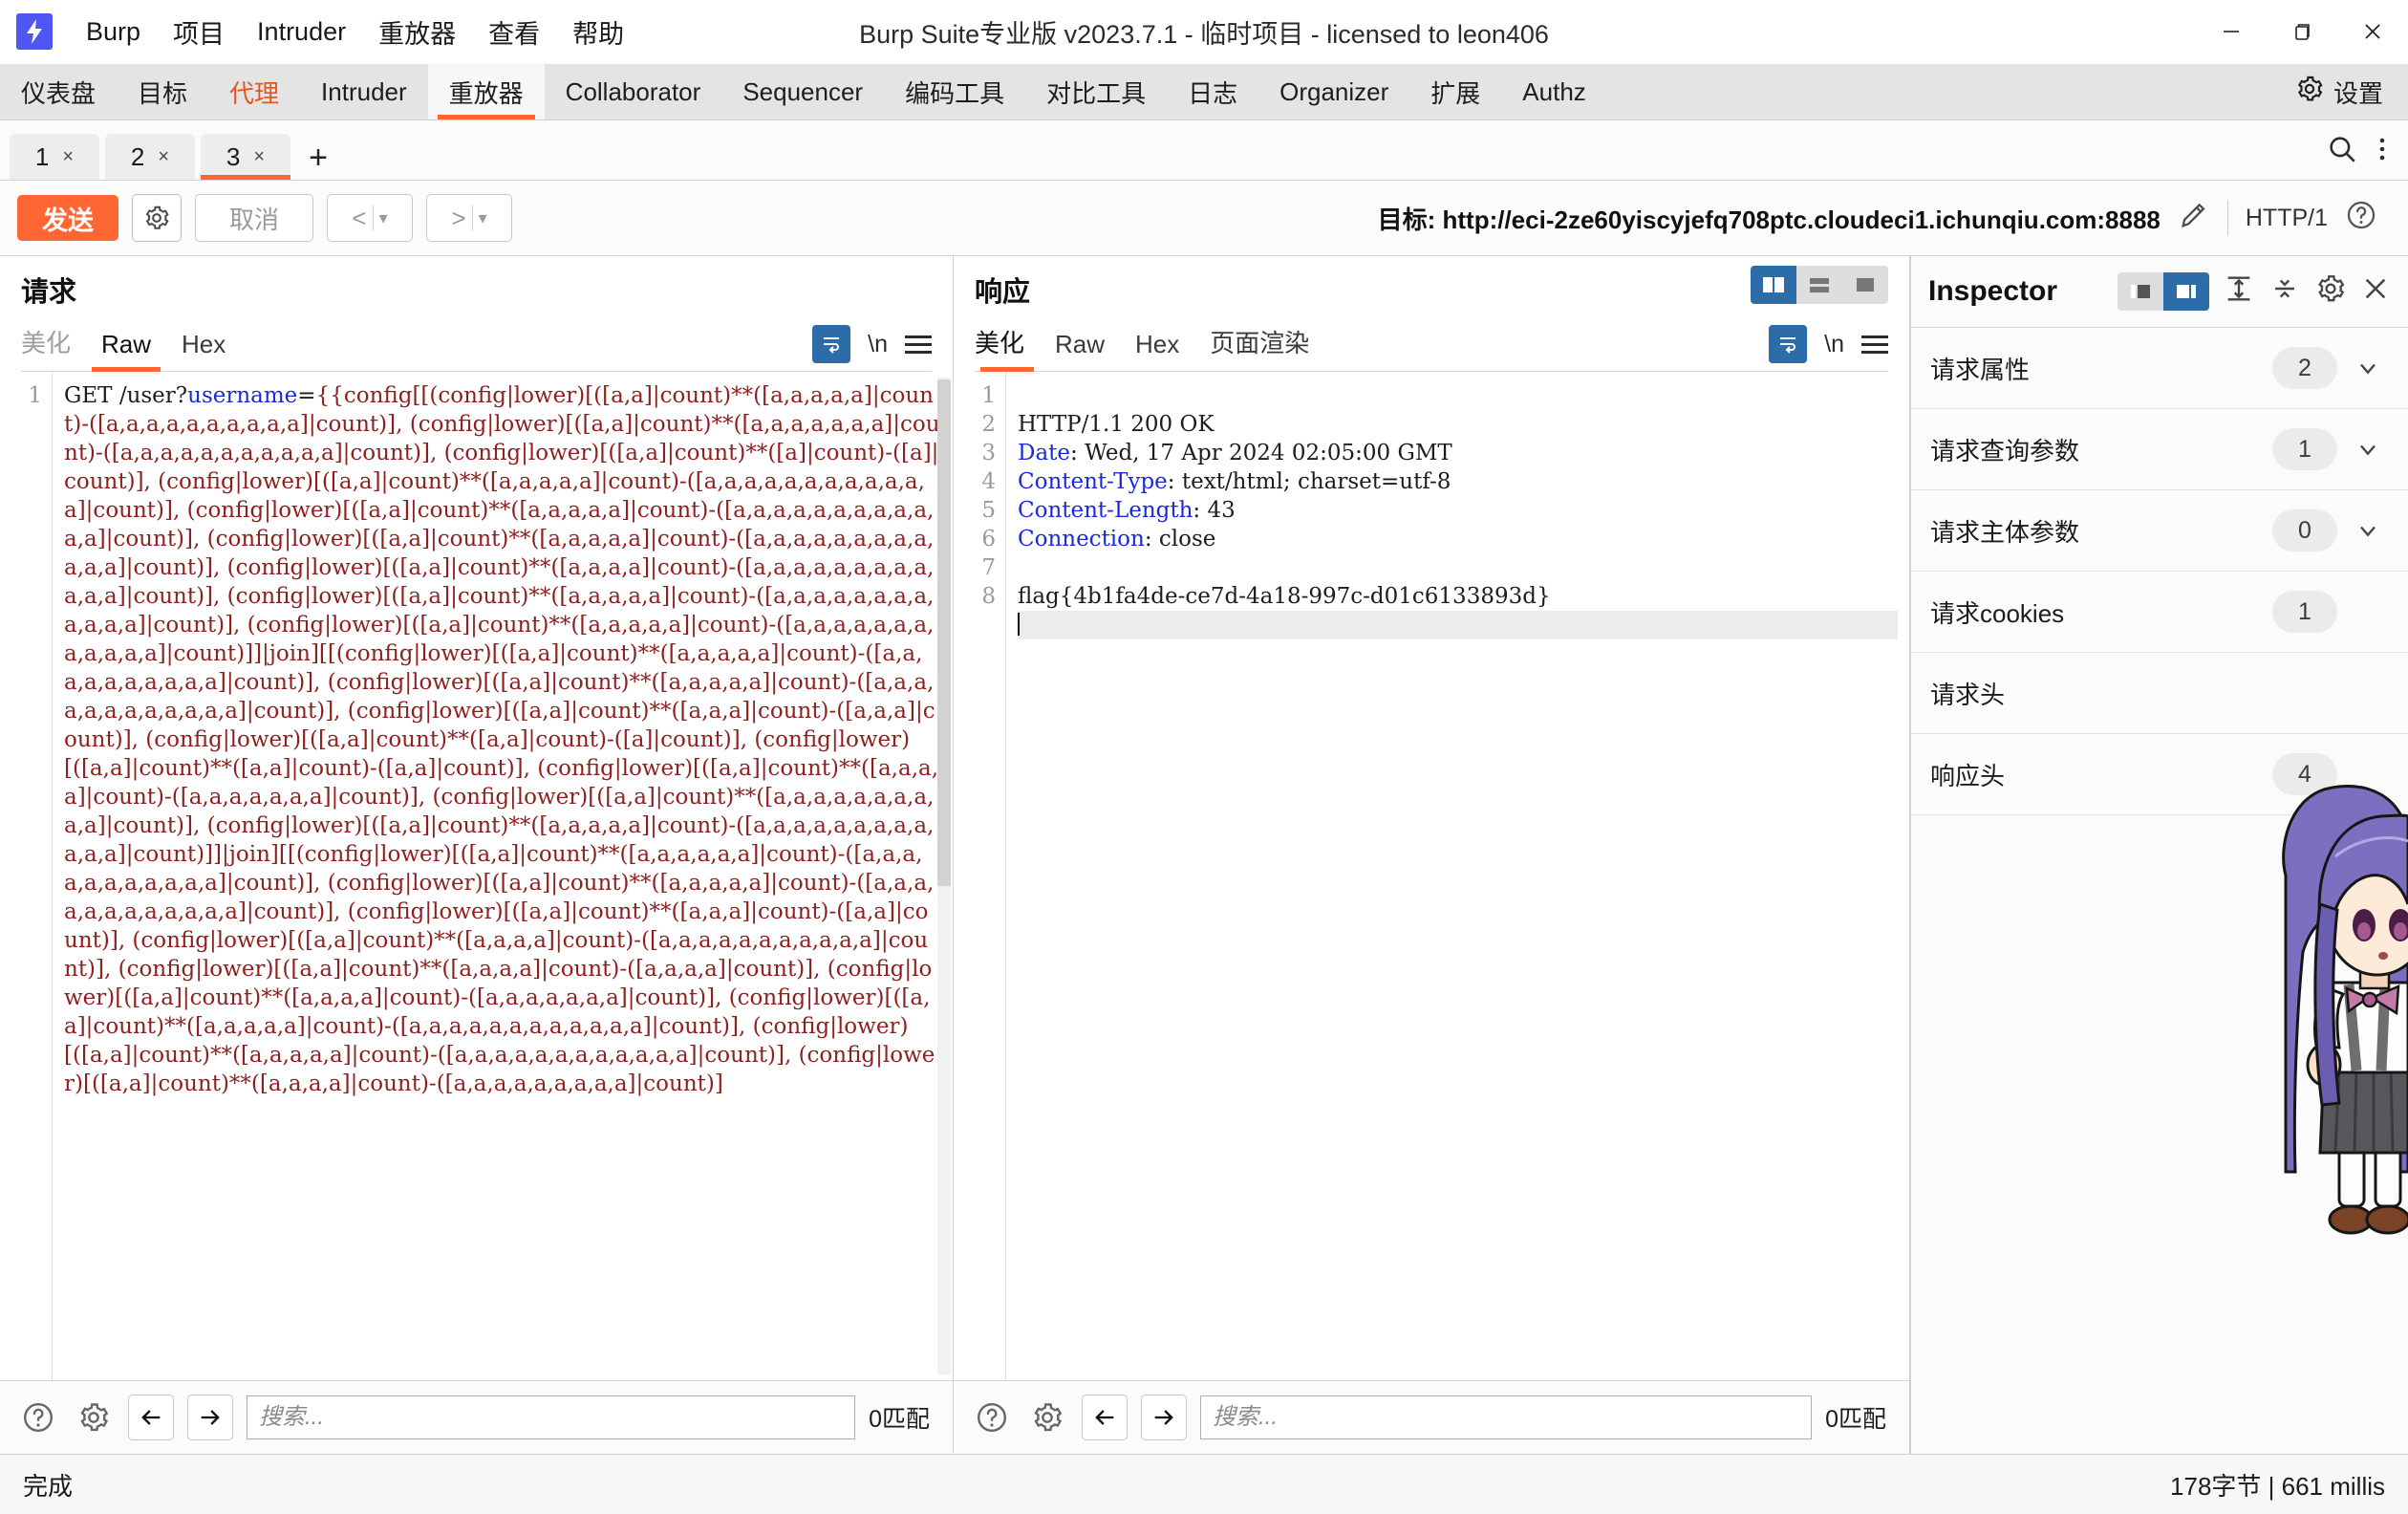 This screenshot has width=2408, height=1514. I want to click on settings-button: 设置, so click(2338, 92).